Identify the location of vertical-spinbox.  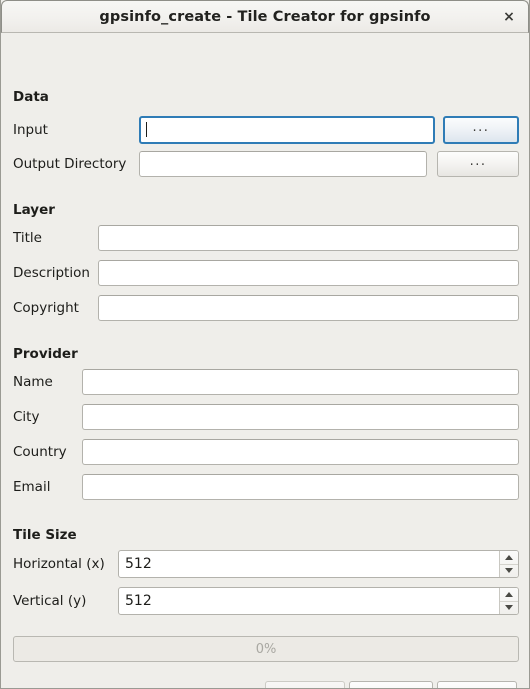
(318, 601).